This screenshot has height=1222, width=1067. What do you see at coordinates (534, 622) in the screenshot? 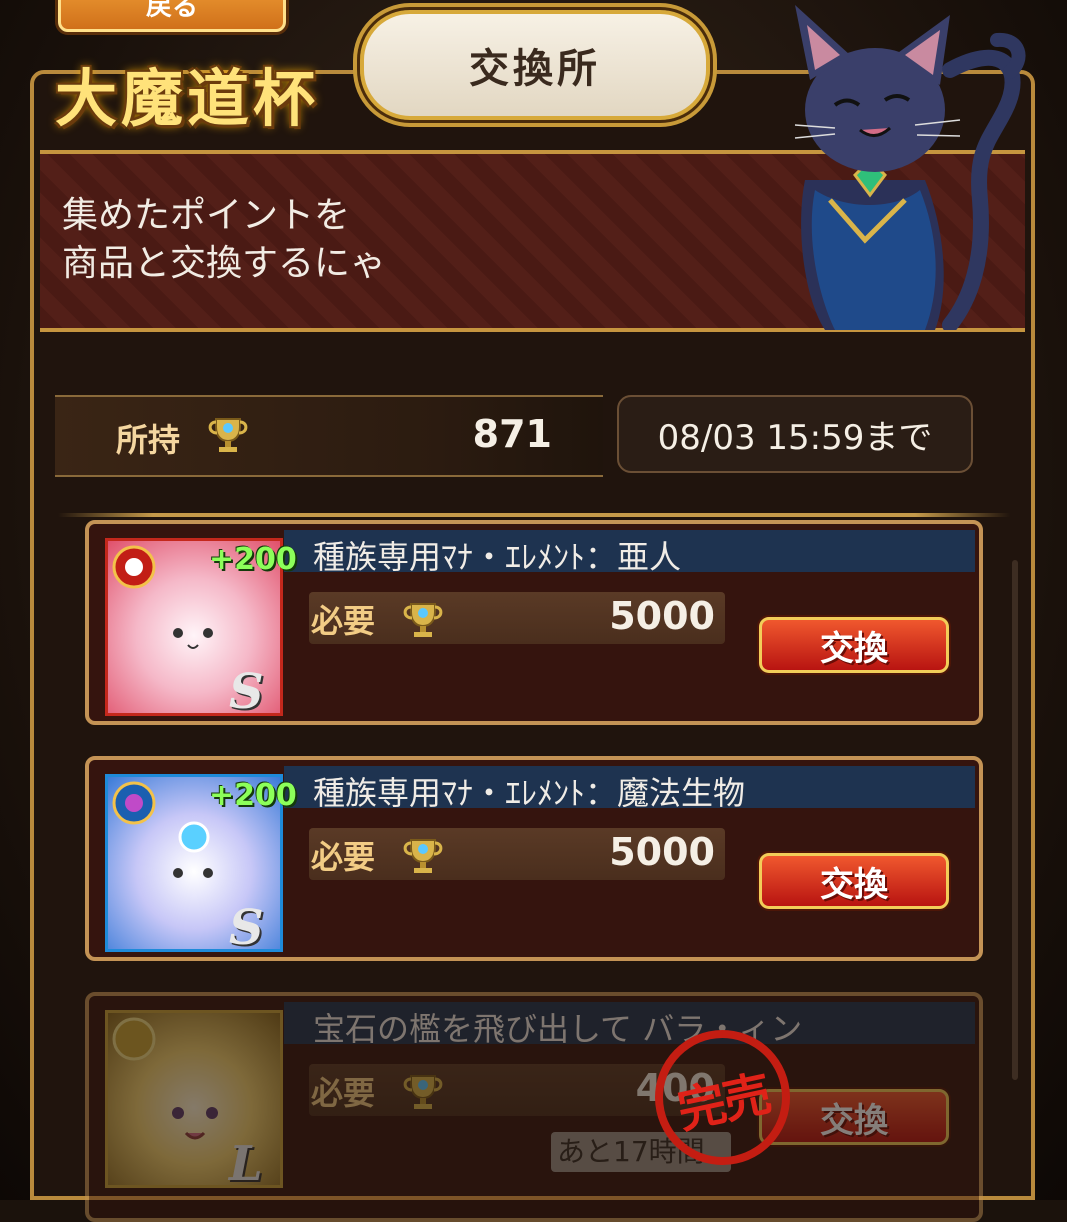
I see `exchange-item: 種族専用ﾏﾅ・ｴﾚﾒﾝﾄ：亜人 +200 S 必要 5000 交換` at bounding box center [534, 622].